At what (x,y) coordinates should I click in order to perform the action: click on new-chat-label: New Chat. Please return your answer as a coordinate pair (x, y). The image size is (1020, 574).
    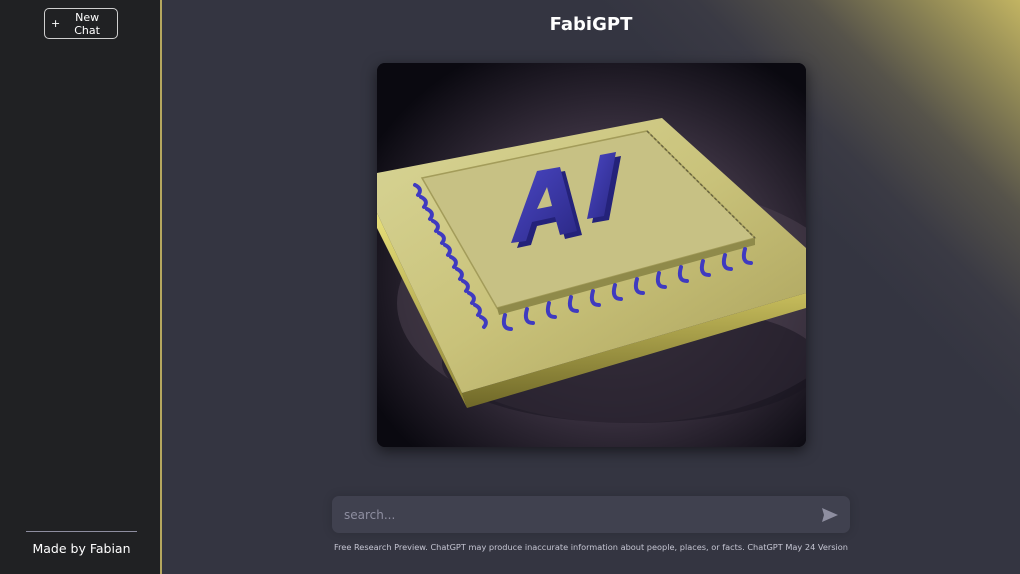
    Looking at the image, I should click on (87, 23).